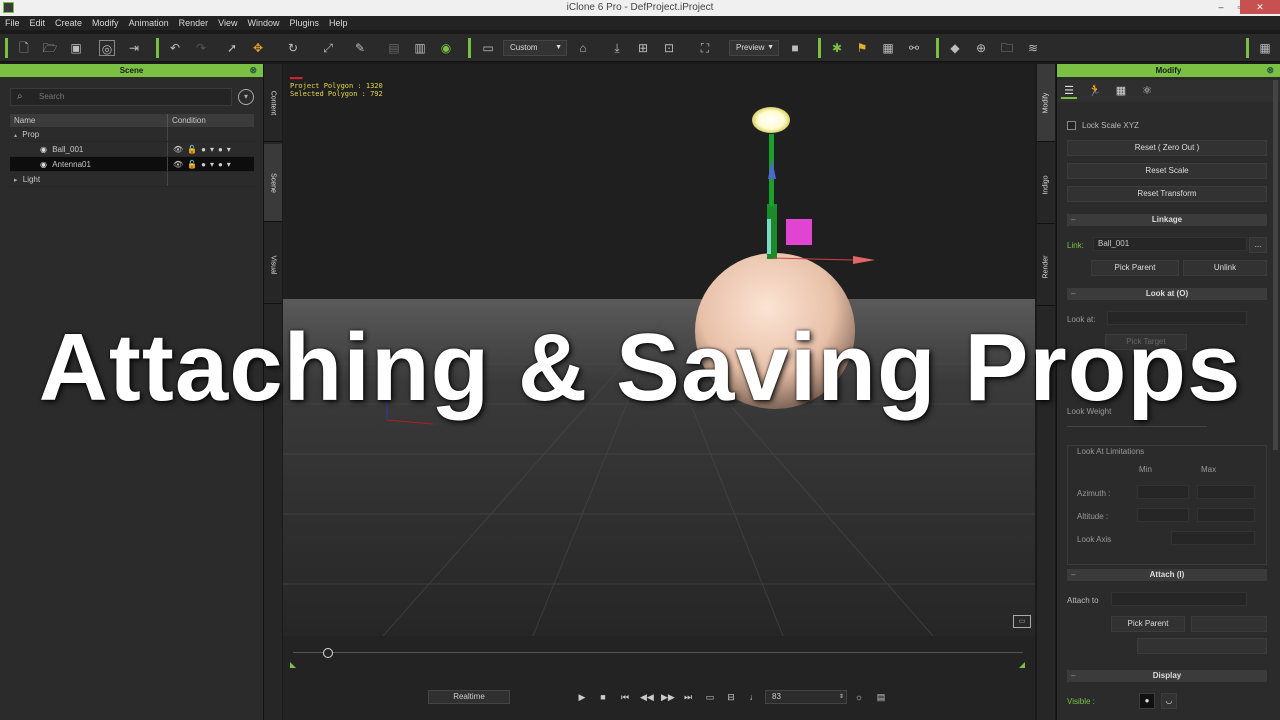  Describe the element at coordinates (305, 23) in the screenshot. I see `menu-plugins: Plugins` at that location.